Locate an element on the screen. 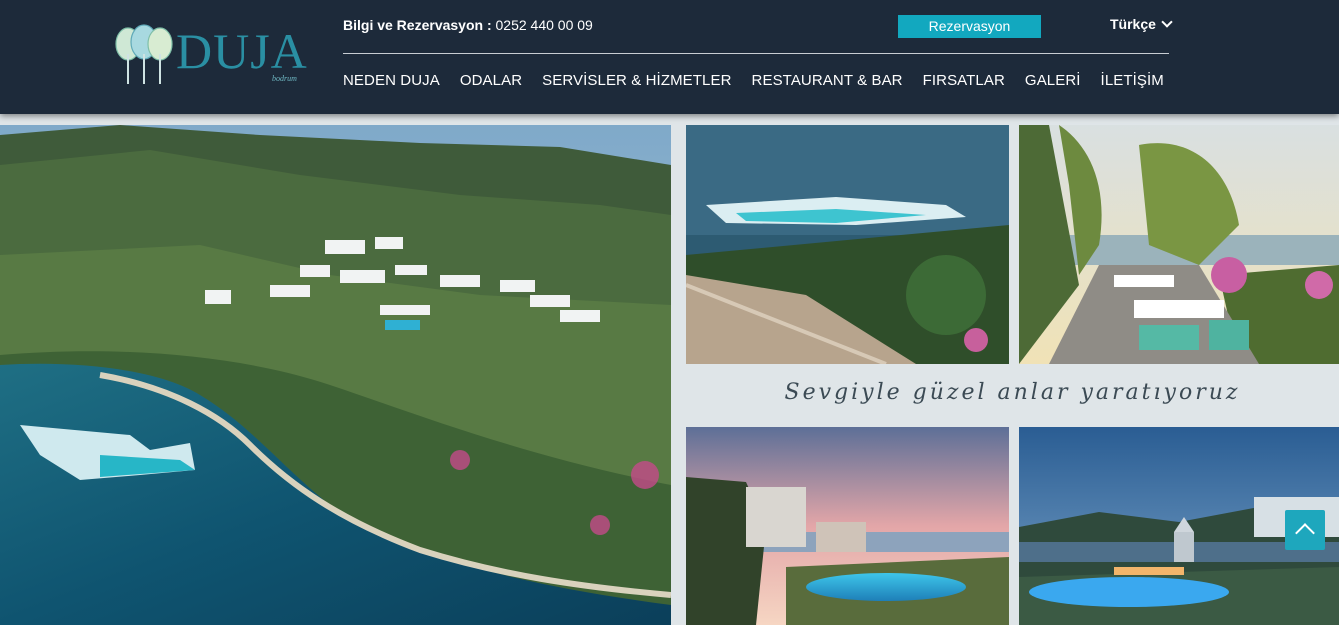  gallery-photo-sunset-pool is located at coordinates (847, 526).